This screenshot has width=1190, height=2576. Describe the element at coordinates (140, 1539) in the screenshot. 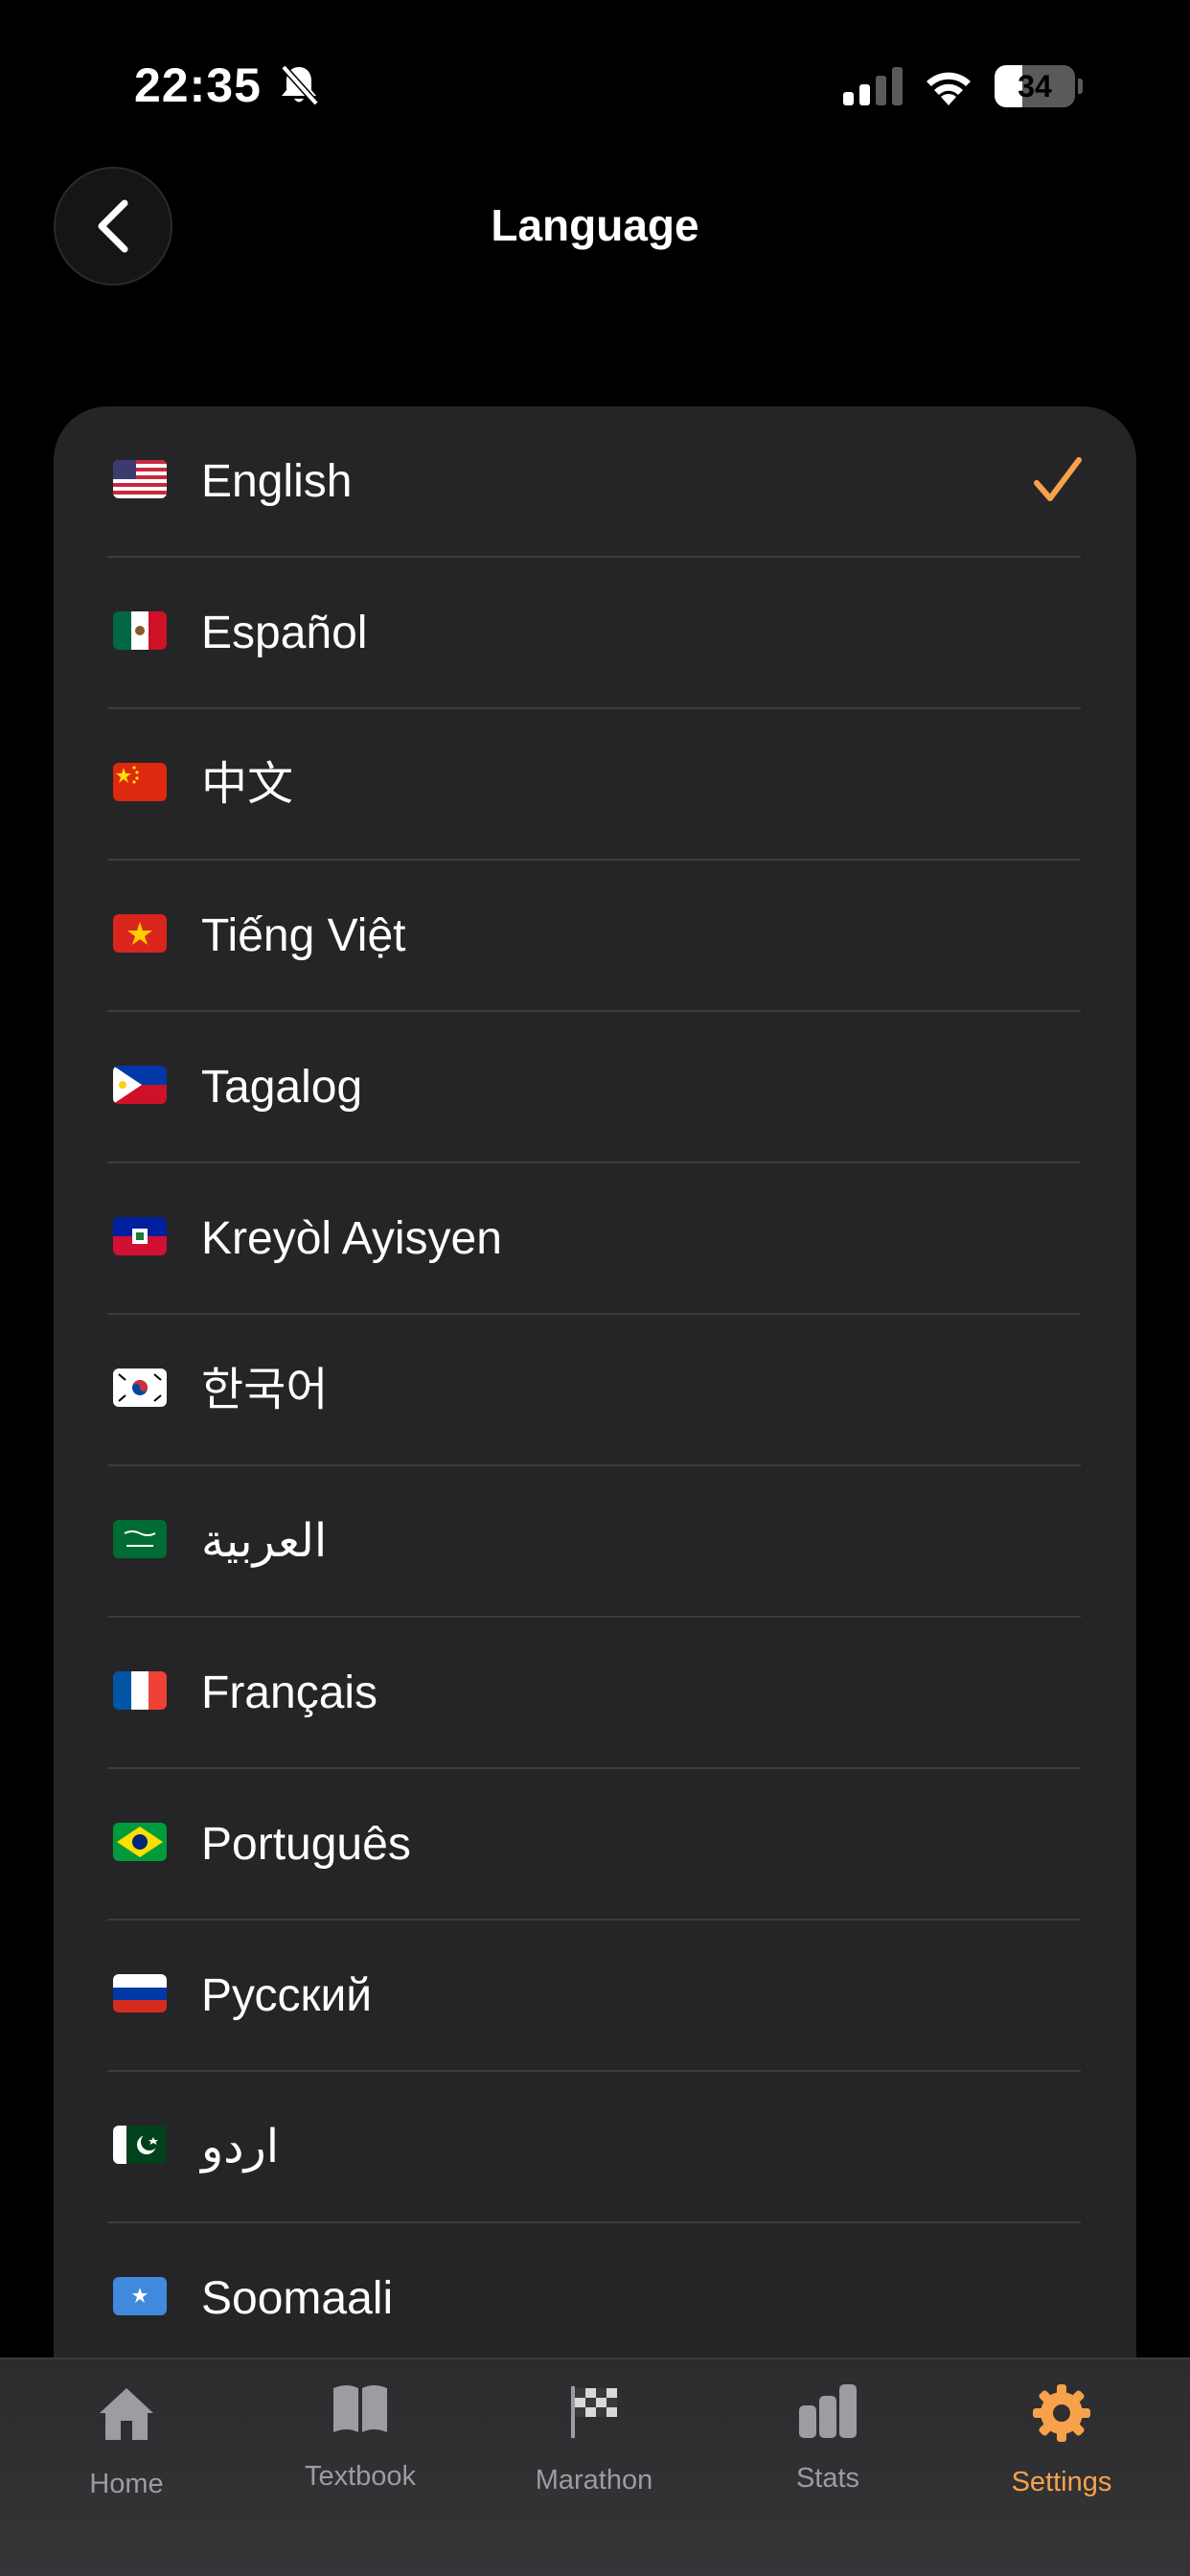

I see `saudi-arabia-flag-icon` at that location.